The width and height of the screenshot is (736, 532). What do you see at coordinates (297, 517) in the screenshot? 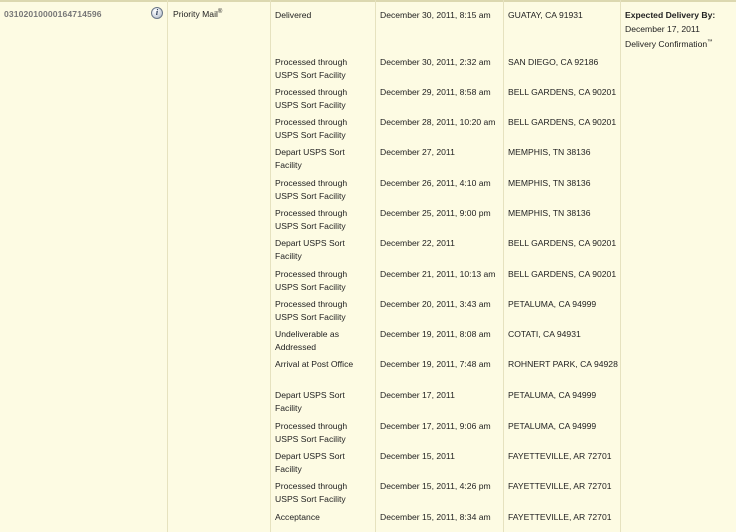
I see `event-status: Acceptance` at bounding box center [297, 517].